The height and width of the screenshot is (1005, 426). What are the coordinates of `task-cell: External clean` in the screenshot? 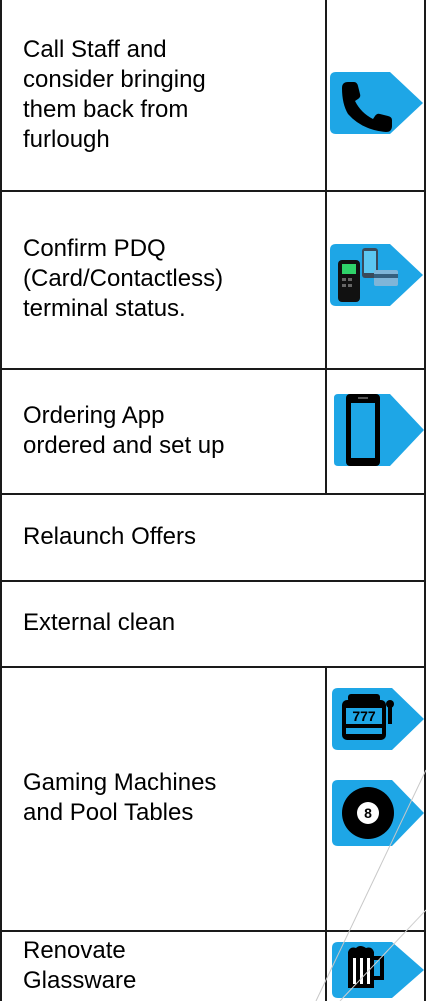 It's located at (213, 623).